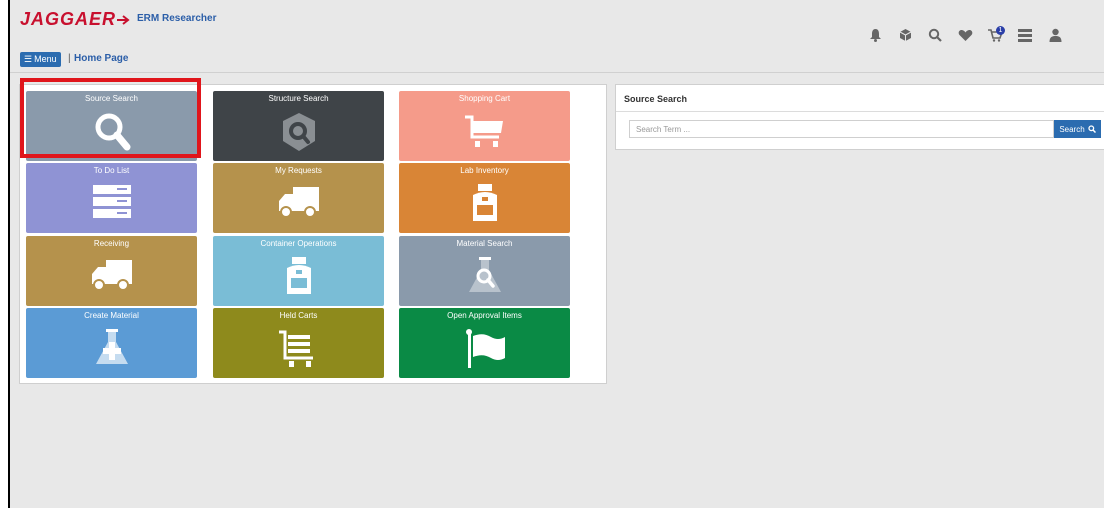 Image resolution: width=1104 pixels, height=508 pixels. What do you see at coordinates (1000, 30) in the screenshot?
I see `cart-count-badge: 1` at bounding box center [1000, 30].